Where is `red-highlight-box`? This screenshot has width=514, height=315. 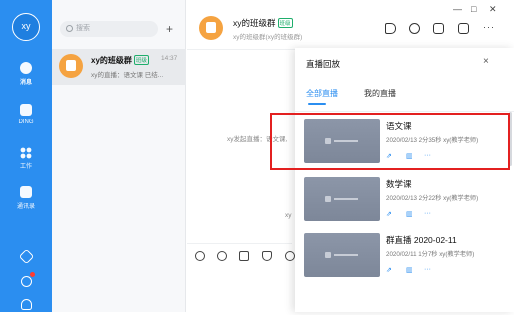
red-highlight-box is located at coordinates (390, 141).